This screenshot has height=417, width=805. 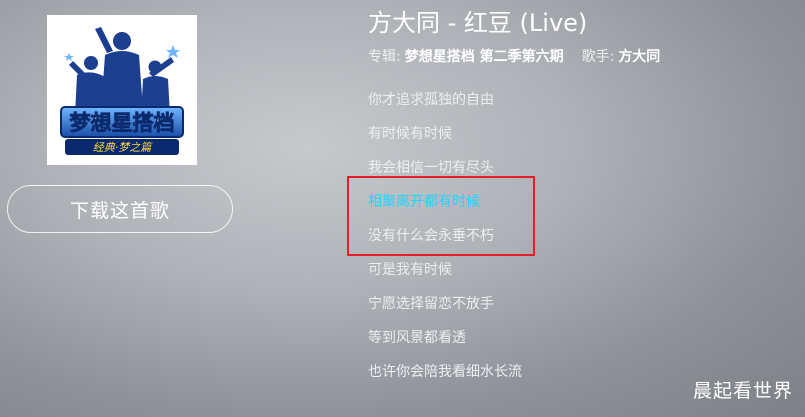 I want to click on lyric-line: 有时候有时候, so click(x=410, y=134).